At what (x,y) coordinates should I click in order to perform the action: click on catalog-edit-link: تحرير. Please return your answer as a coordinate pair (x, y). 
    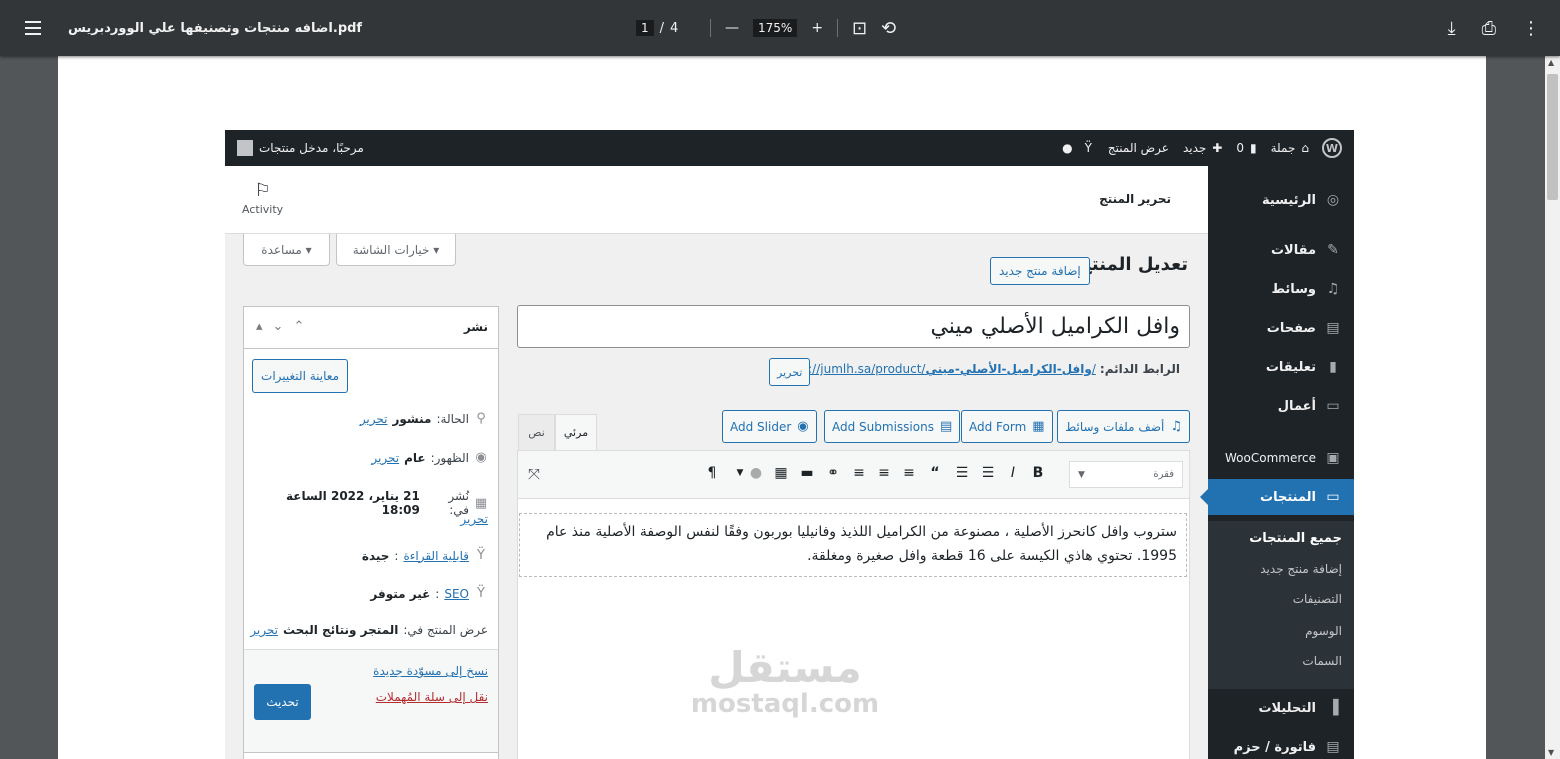
    Looking at the image, I should click on (264, 630).